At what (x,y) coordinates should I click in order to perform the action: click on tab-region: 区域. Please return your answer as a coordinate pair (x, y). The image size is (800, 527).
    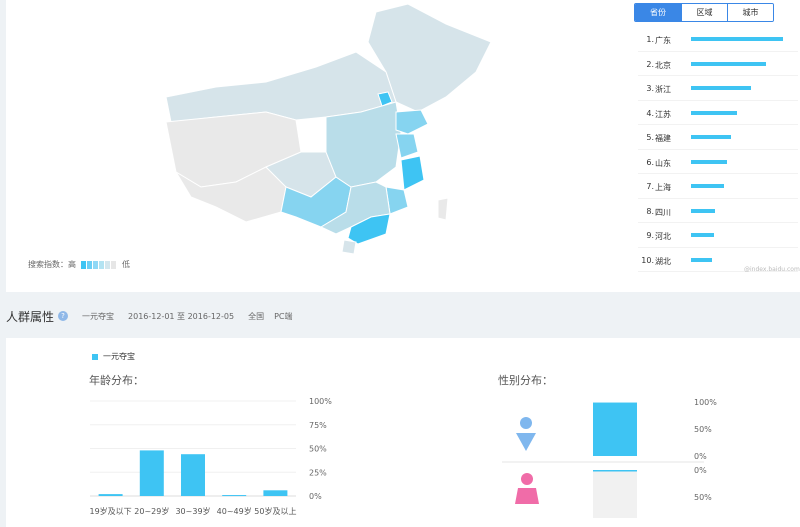
    Looking at the image, I should click on (704, 12).